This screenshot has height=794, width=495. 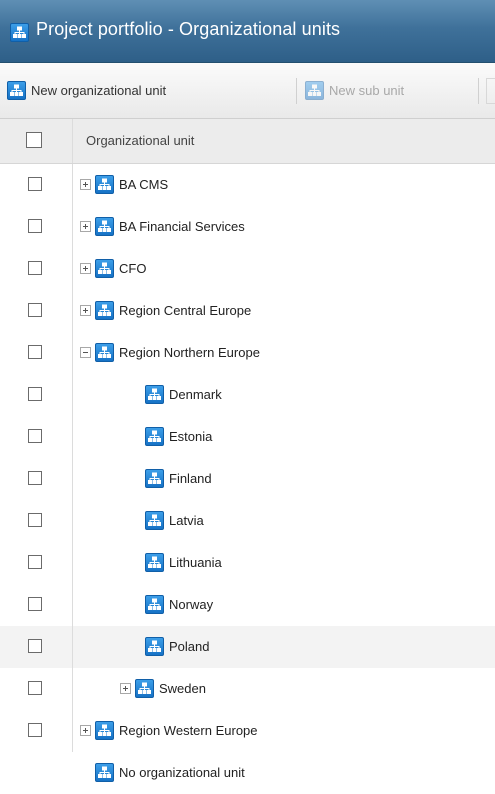 I want to click on toolbar: New organizational unit New sub unit, so click(x=247, y=91).